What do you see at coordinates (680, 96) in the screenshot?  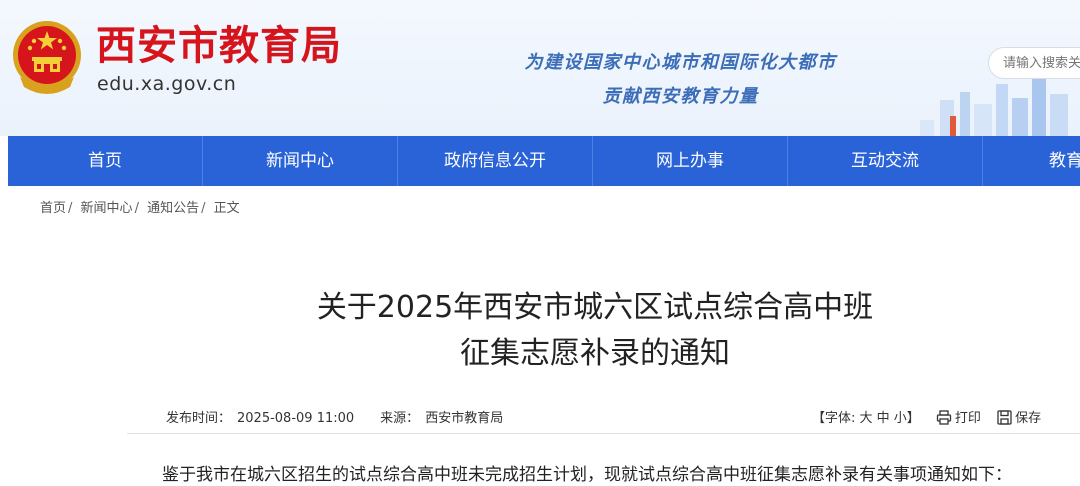 I see `slogan-line-2: 贡献西安教育力量` at bounding box center [680, 96].